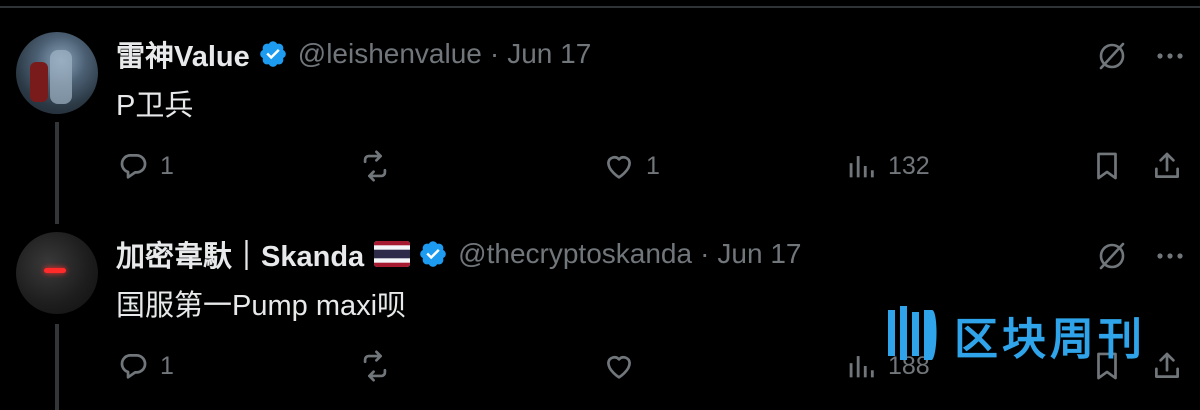 The image size is (1200, 410). What do you see at coordinates (575, 254) in the screenshot?
I see `user-handle: @thecryptoskanda` at bounding box center [575, 254].